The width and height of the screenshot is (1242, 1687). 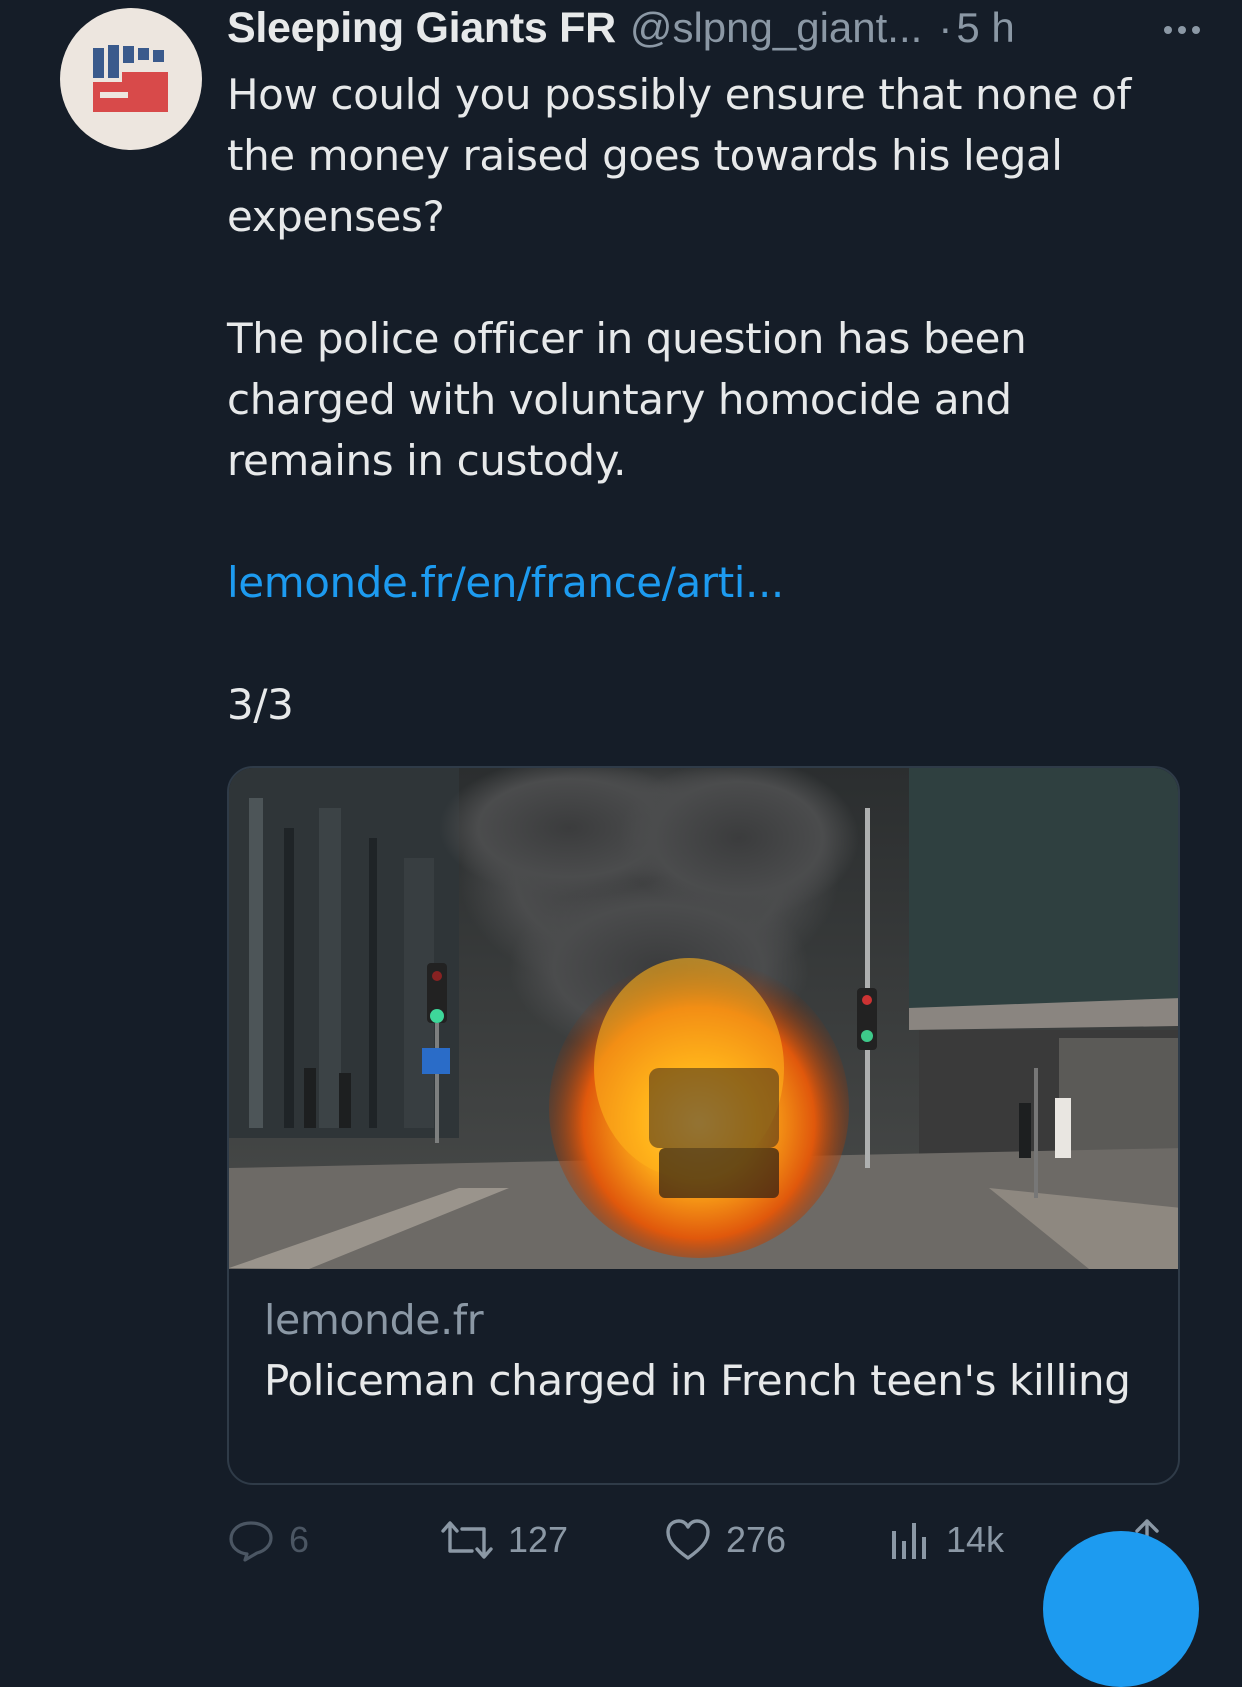 What do you see at coordinates (725, 1540) in the screenshot?
I see `like-button: 276` at bounding box center [725, 1540].